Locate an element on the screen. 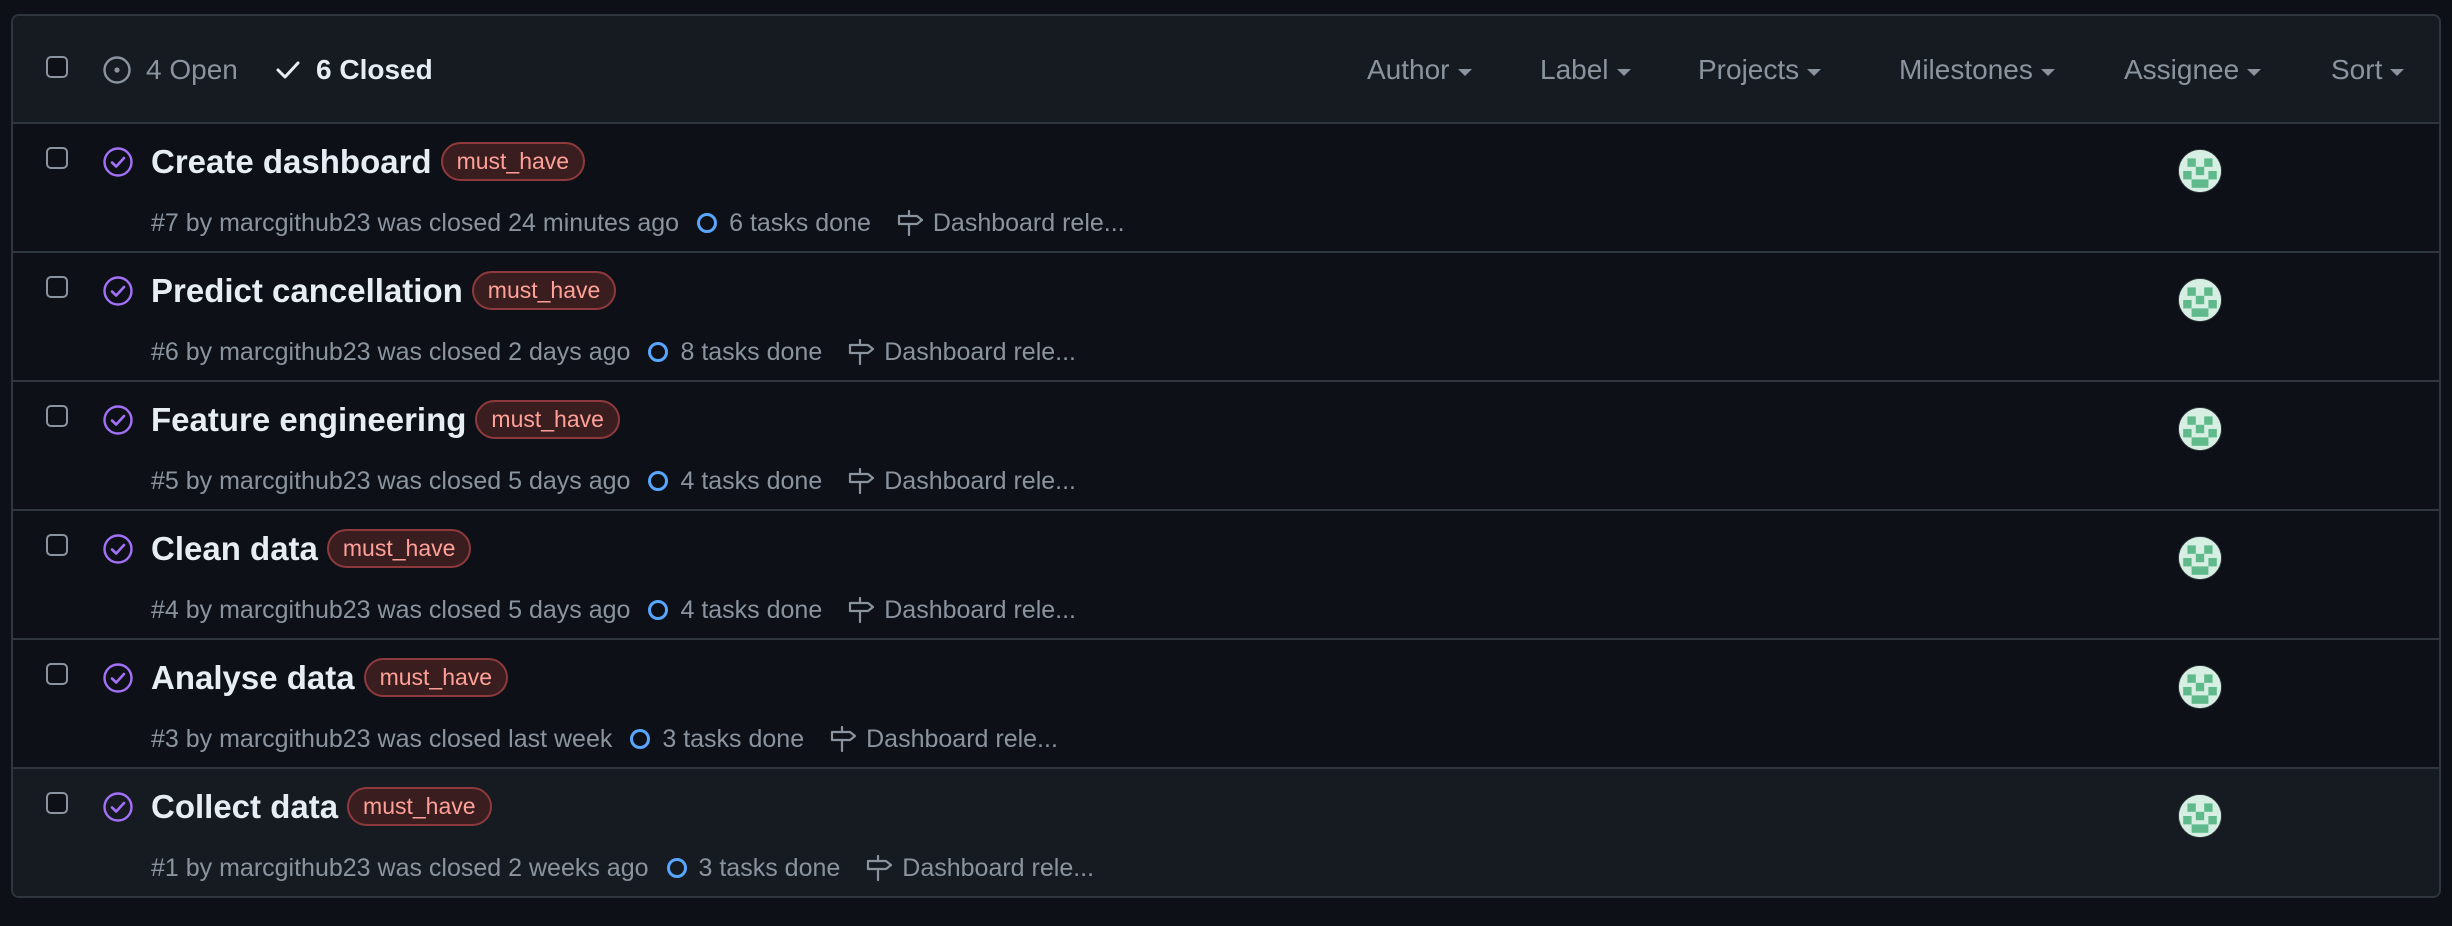 The width and height of the screenshot is (2452, 926). issue-title-link: Analyse data is located at coordinates (253, 678).